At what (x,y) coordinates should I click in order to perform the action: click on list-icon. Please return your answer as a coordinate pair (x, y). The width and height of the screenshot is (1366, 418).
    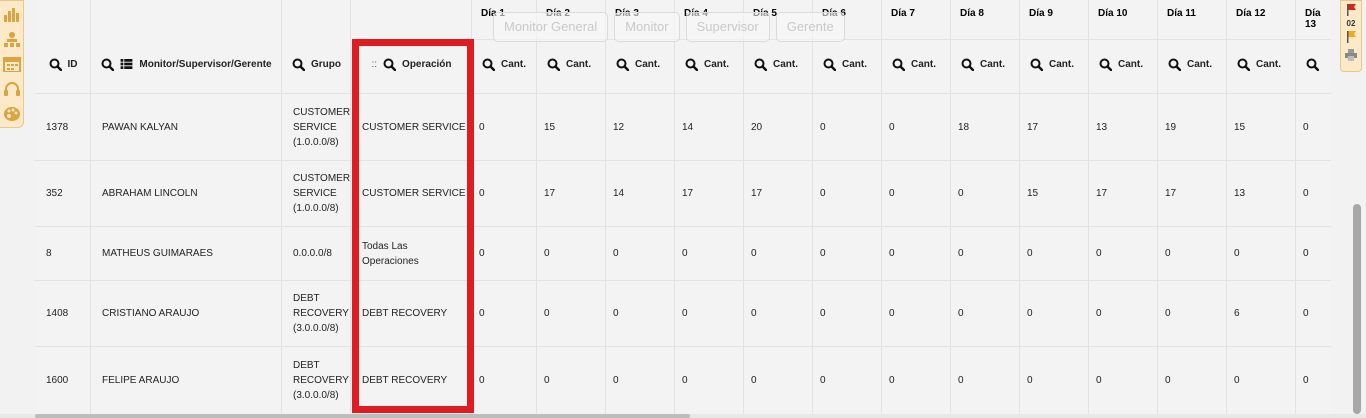
    Looking at the image, I should click on (126, 64).